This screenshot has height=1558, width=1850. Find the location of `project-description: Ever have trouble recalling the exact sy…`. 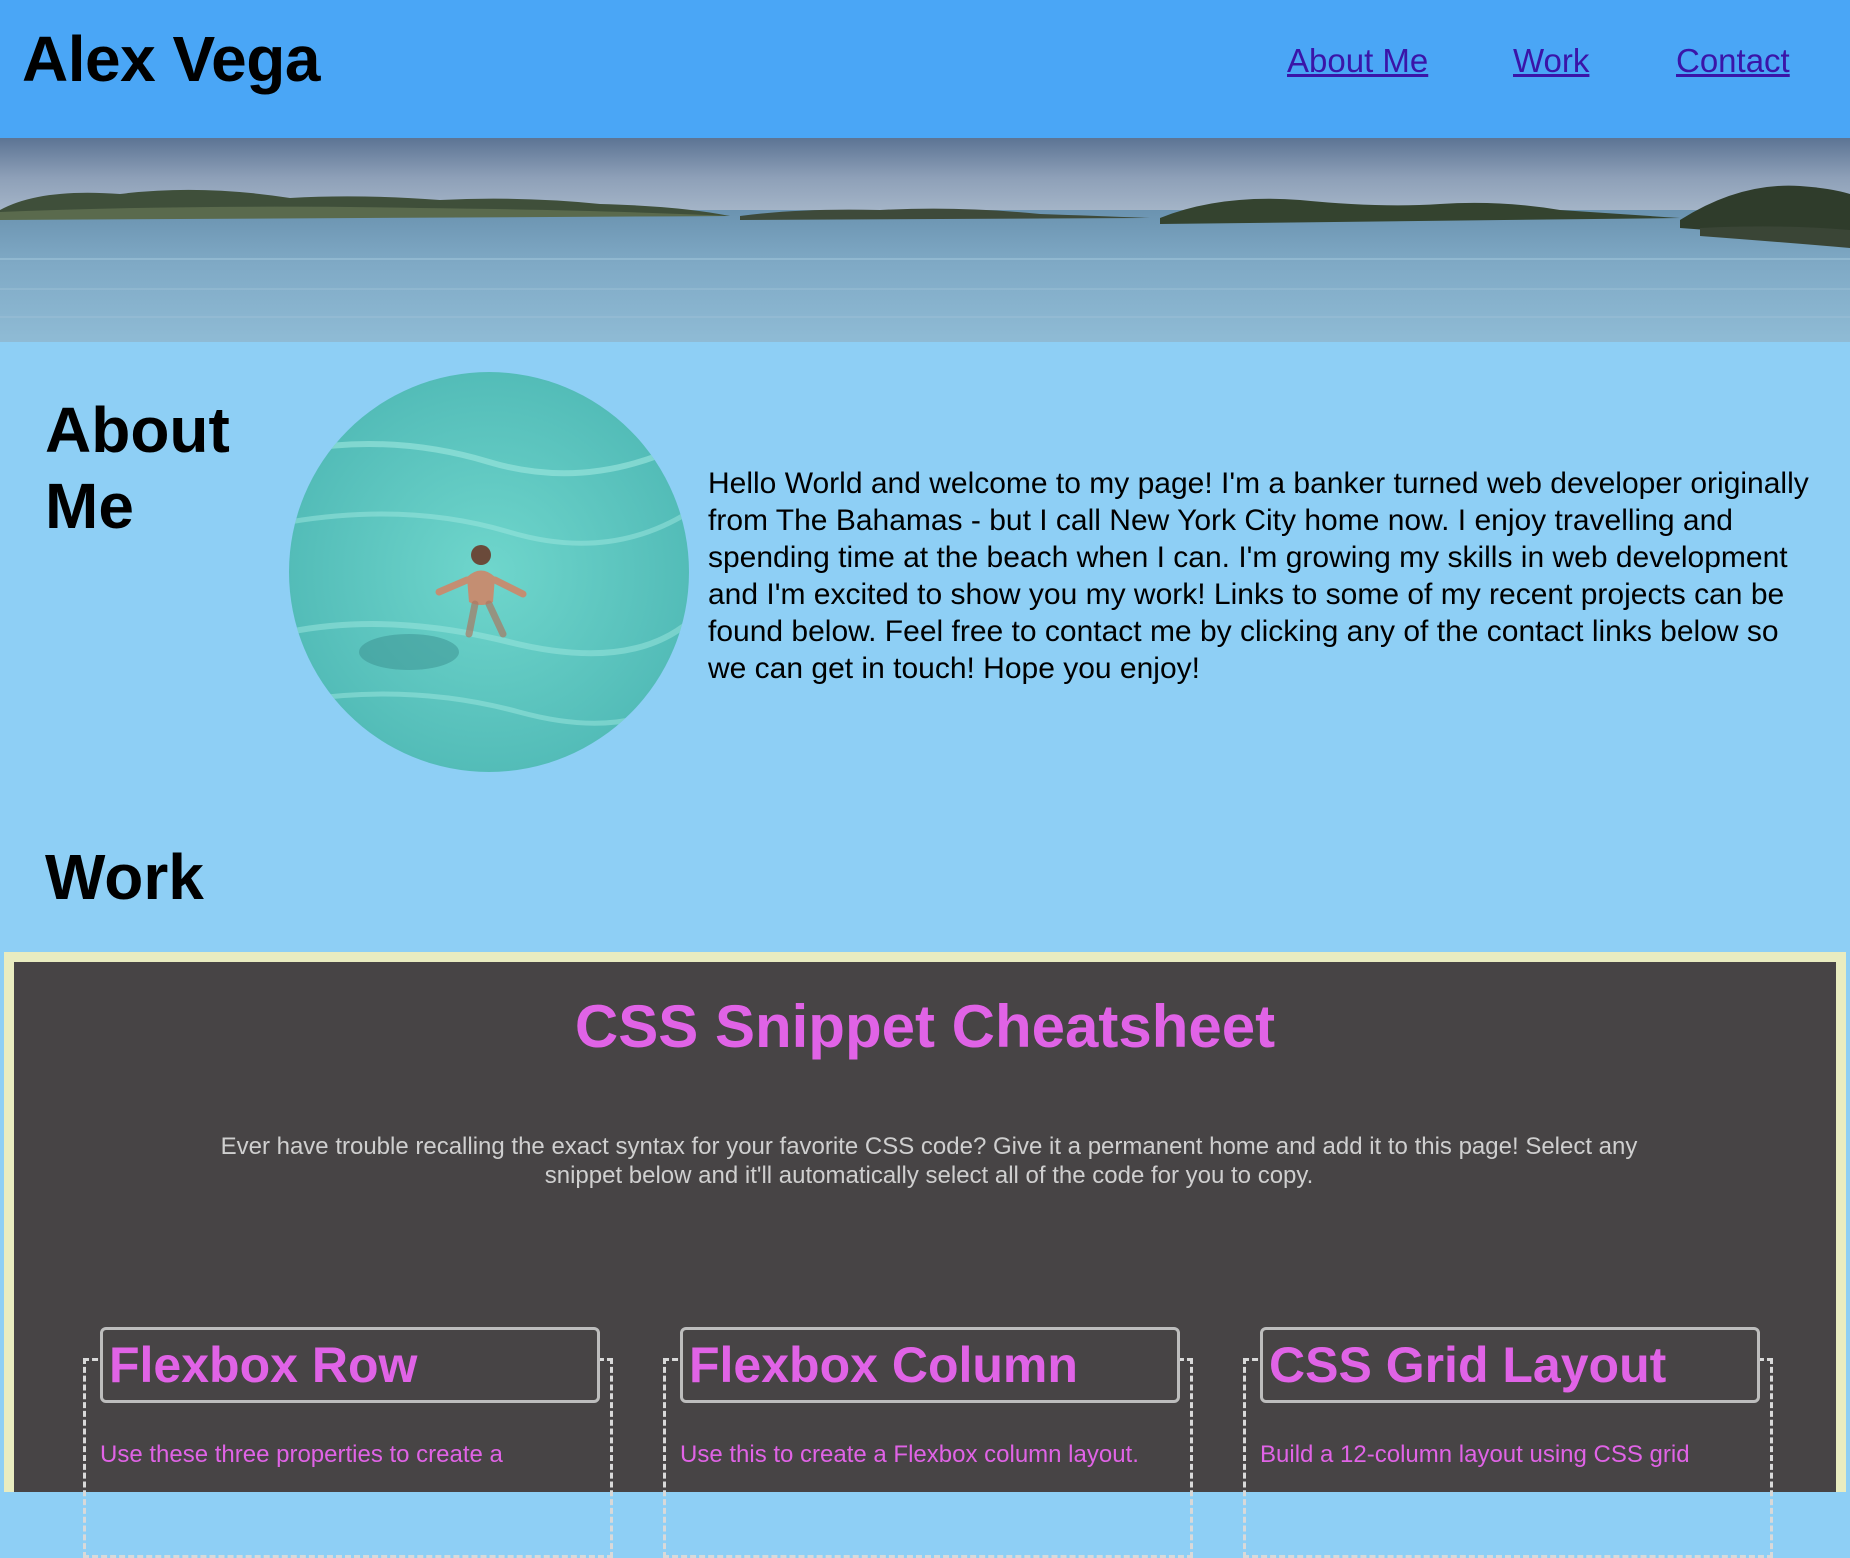

project-description: Ever have trouble recalling the exact sy… is located at coordinates (929, 1161).